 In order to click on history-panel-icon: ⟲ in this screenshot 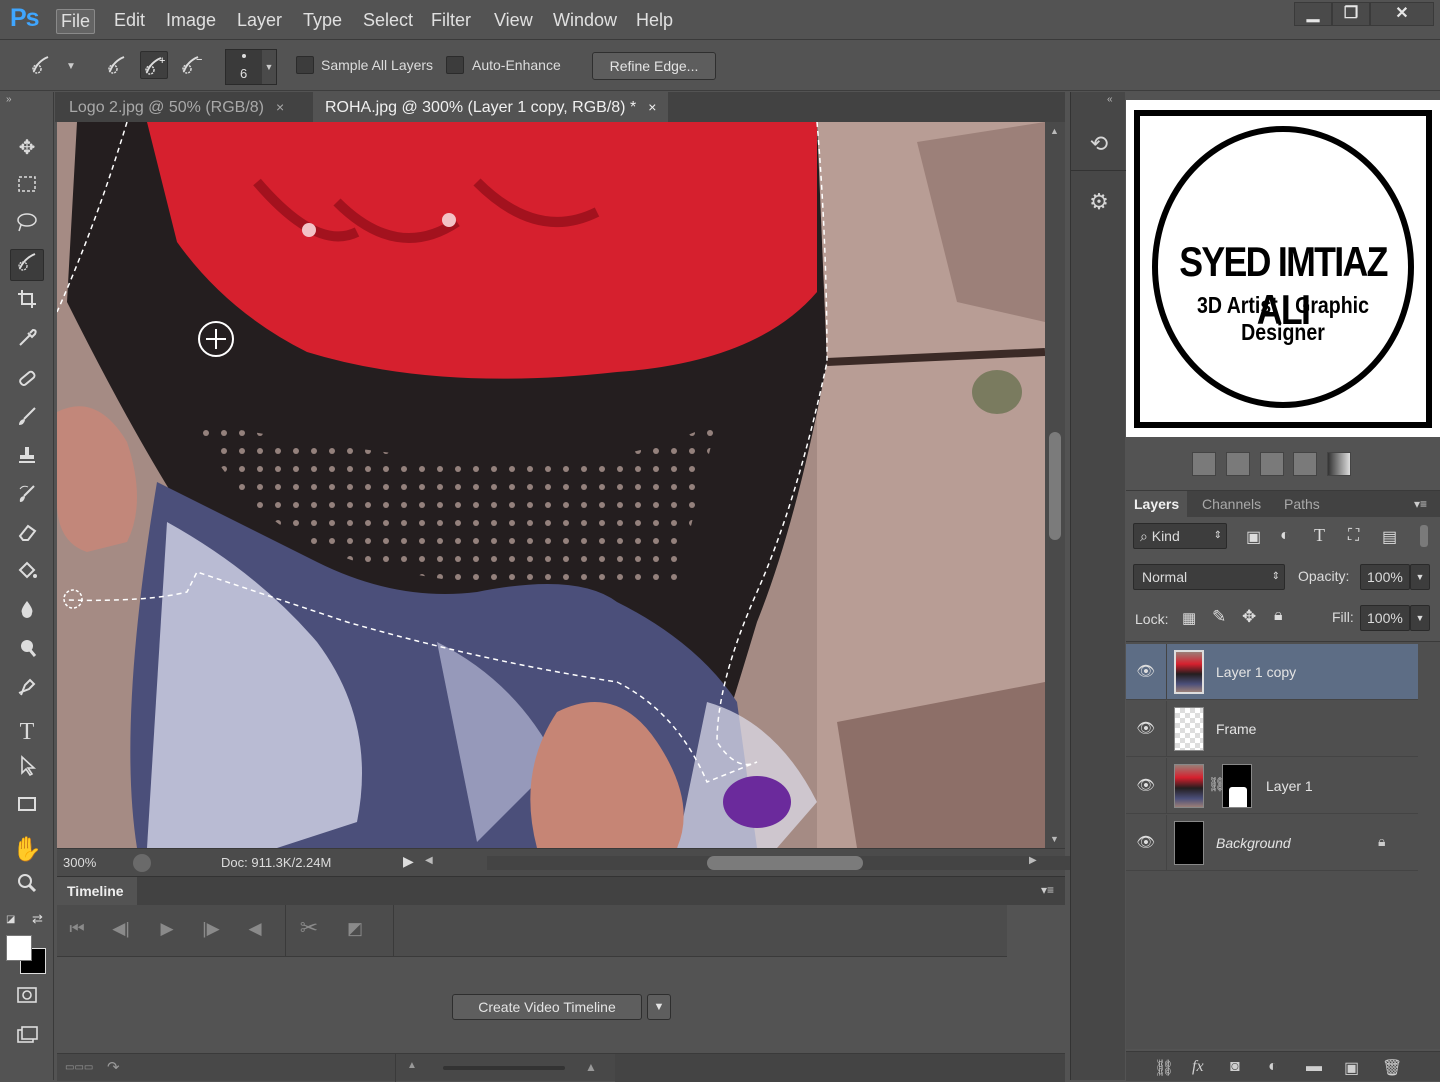, I will do `click(1099, 144)`.